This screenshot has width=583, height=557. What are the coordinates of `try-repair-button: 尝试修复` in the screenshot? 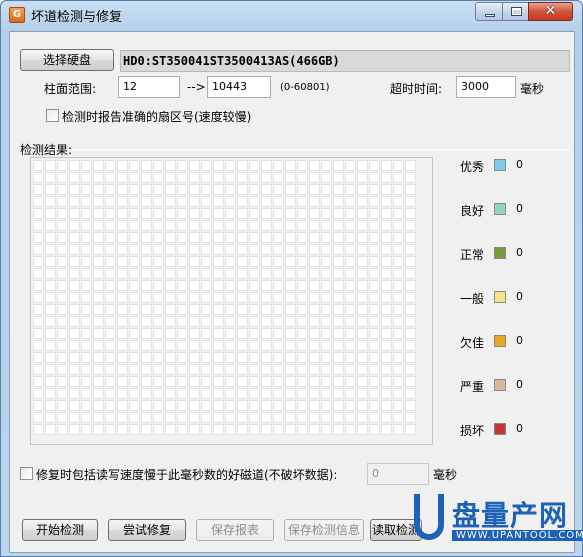 It's located at (147, 530).